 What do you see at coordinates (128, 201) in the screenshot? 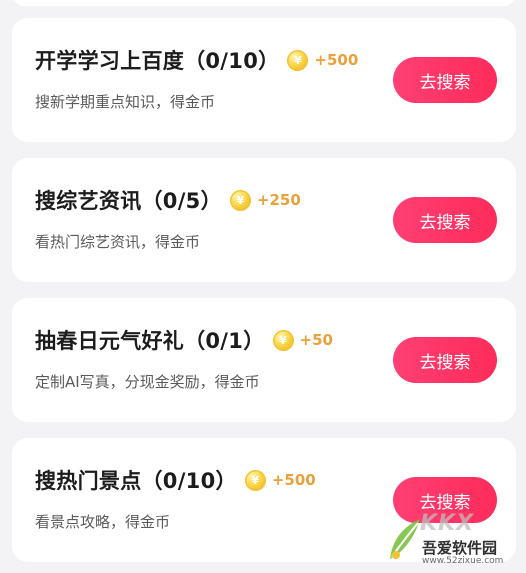
I see `task-title: 搜综艺资讯（0/5）` at bounding box center [128, 201].